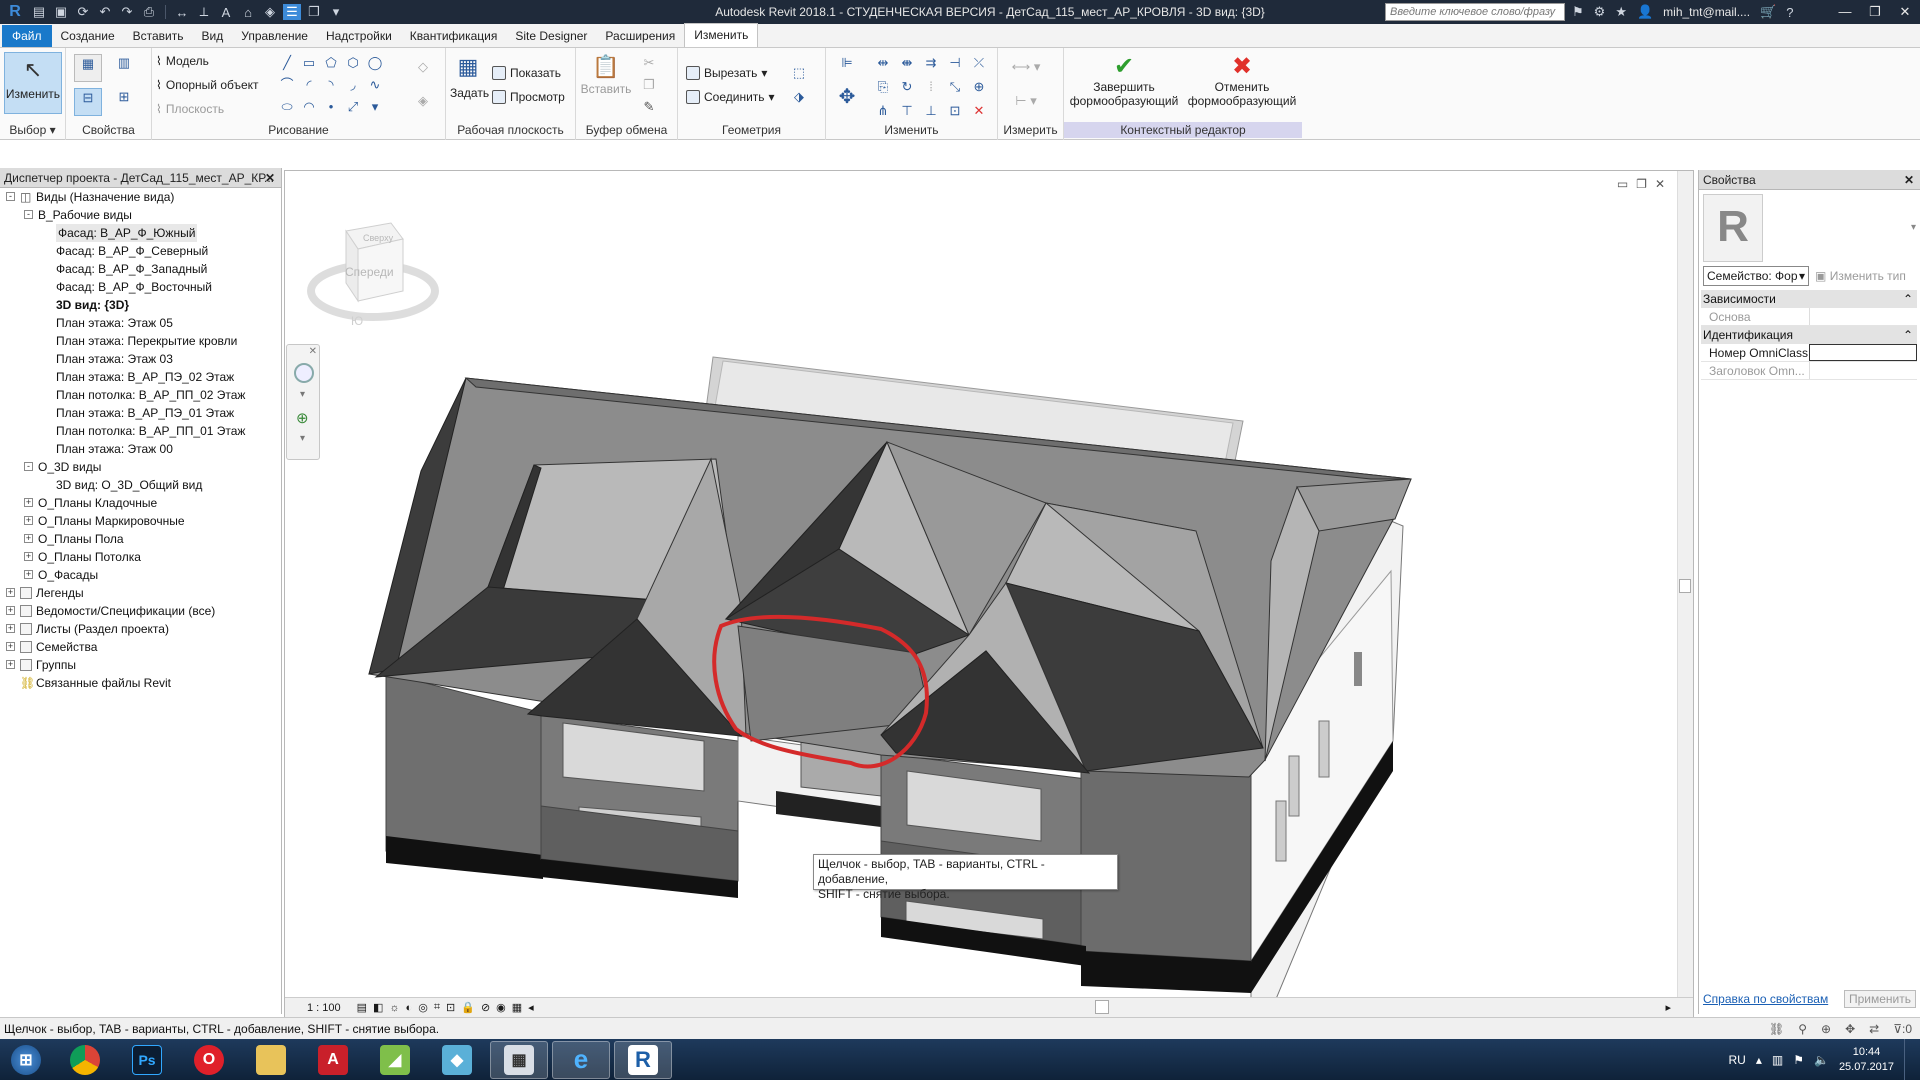 The height and width of the screenshot is (1080, 1920). Describe the element at coordinates (140, 521) in the screenshot. I see `tree-node: + О_Планы Маркировочные` at that location.